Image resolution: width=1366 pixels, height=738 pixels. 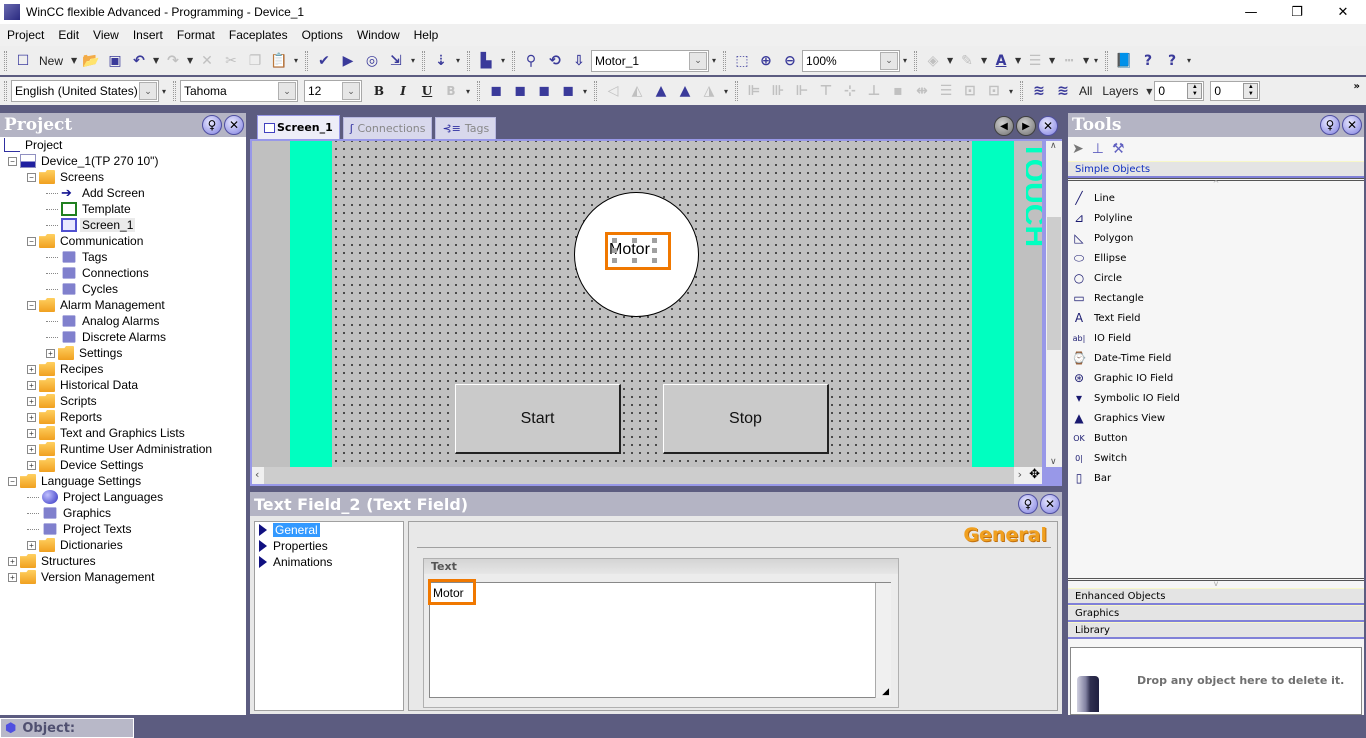 What do you see at coordinates (1216, 238) in the screenshot?
I see `tool-polygon: ◺ Polygon` at bounding box center [1216, 238].